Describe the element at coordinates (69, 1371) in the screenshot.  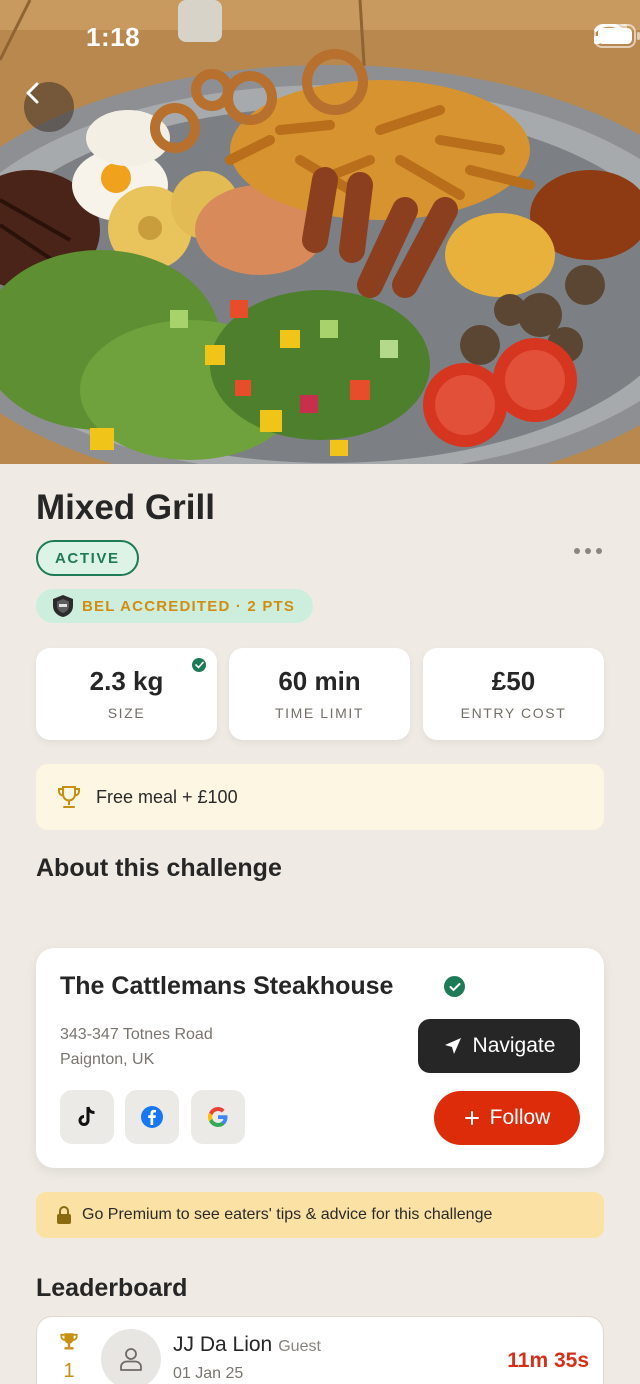
I see `rank-number: 1` at that location.